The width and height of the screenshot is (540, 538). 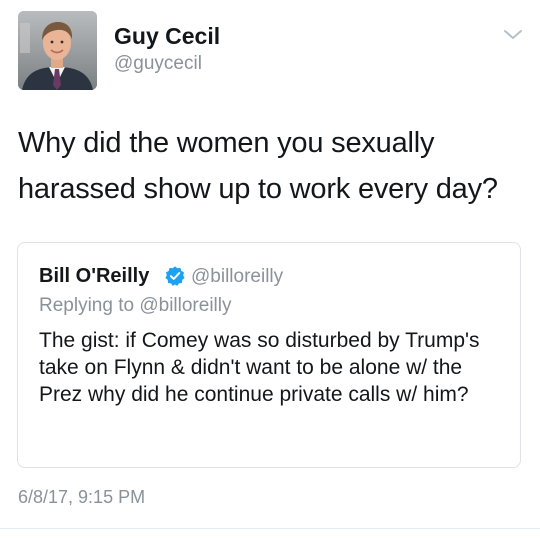 What do you see at coordinates (135, 305) in the screenshot?
I see `replying-to-label: Replying to @billoreilly` at bounding box center [135, 305].